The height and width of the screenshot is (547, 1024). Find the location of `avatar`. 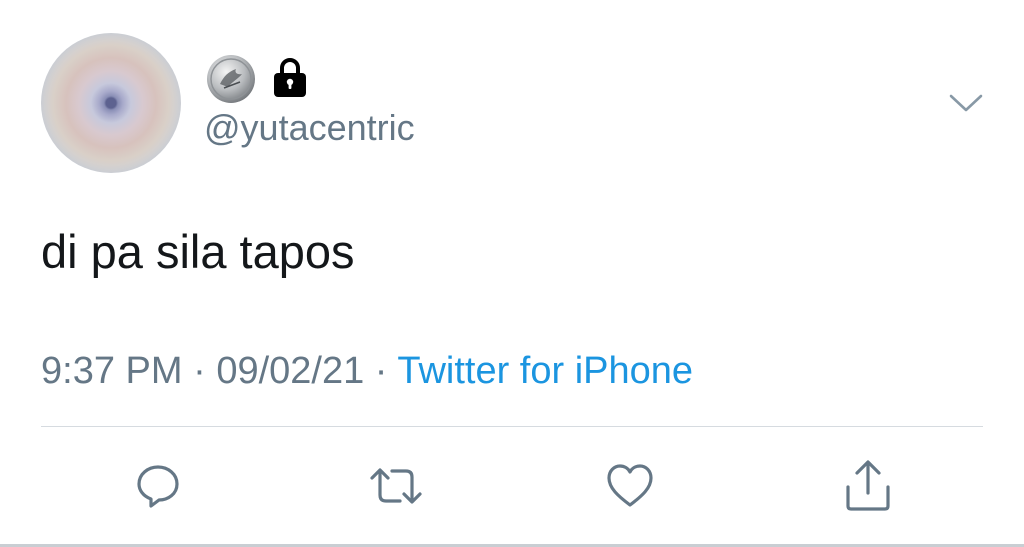

avatar is located at coordinates (111, 103).